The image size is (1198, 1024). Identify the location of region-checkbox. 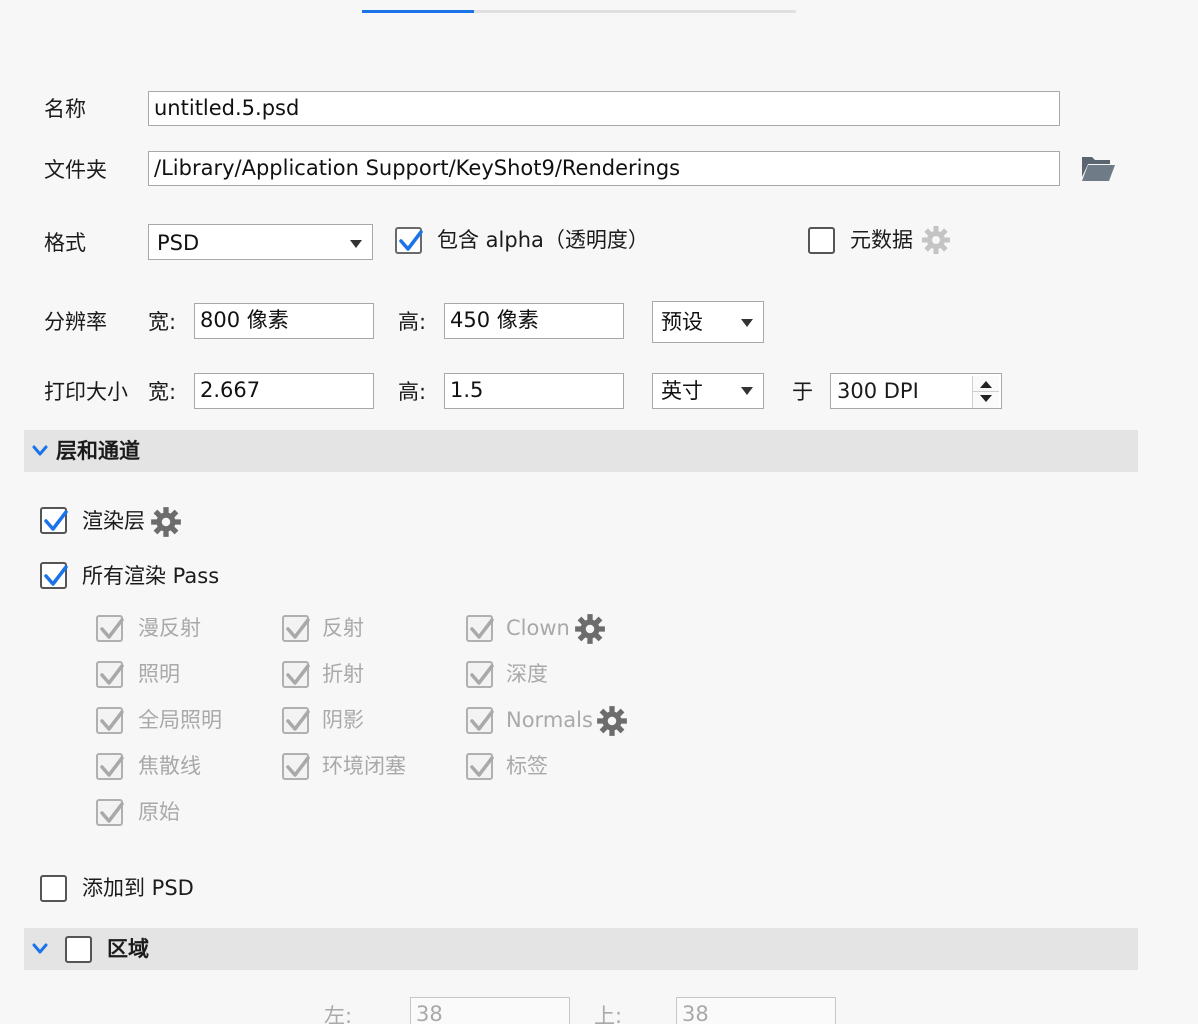
(78, 949).